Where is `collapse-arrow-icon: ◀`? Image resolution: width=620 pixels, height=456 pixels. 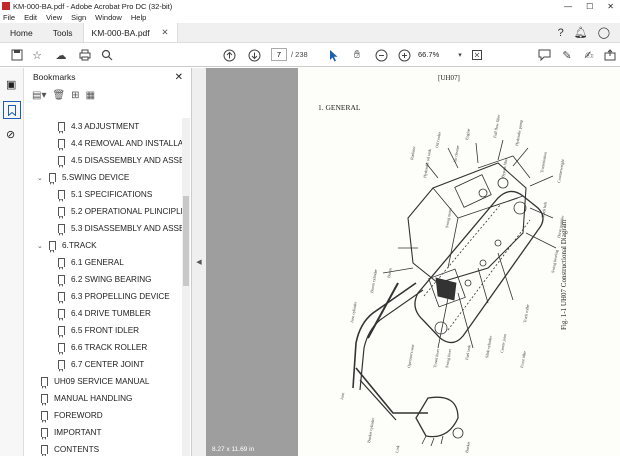
collapse-arrow-icon: ◀ is located at coordinates (198, 262).